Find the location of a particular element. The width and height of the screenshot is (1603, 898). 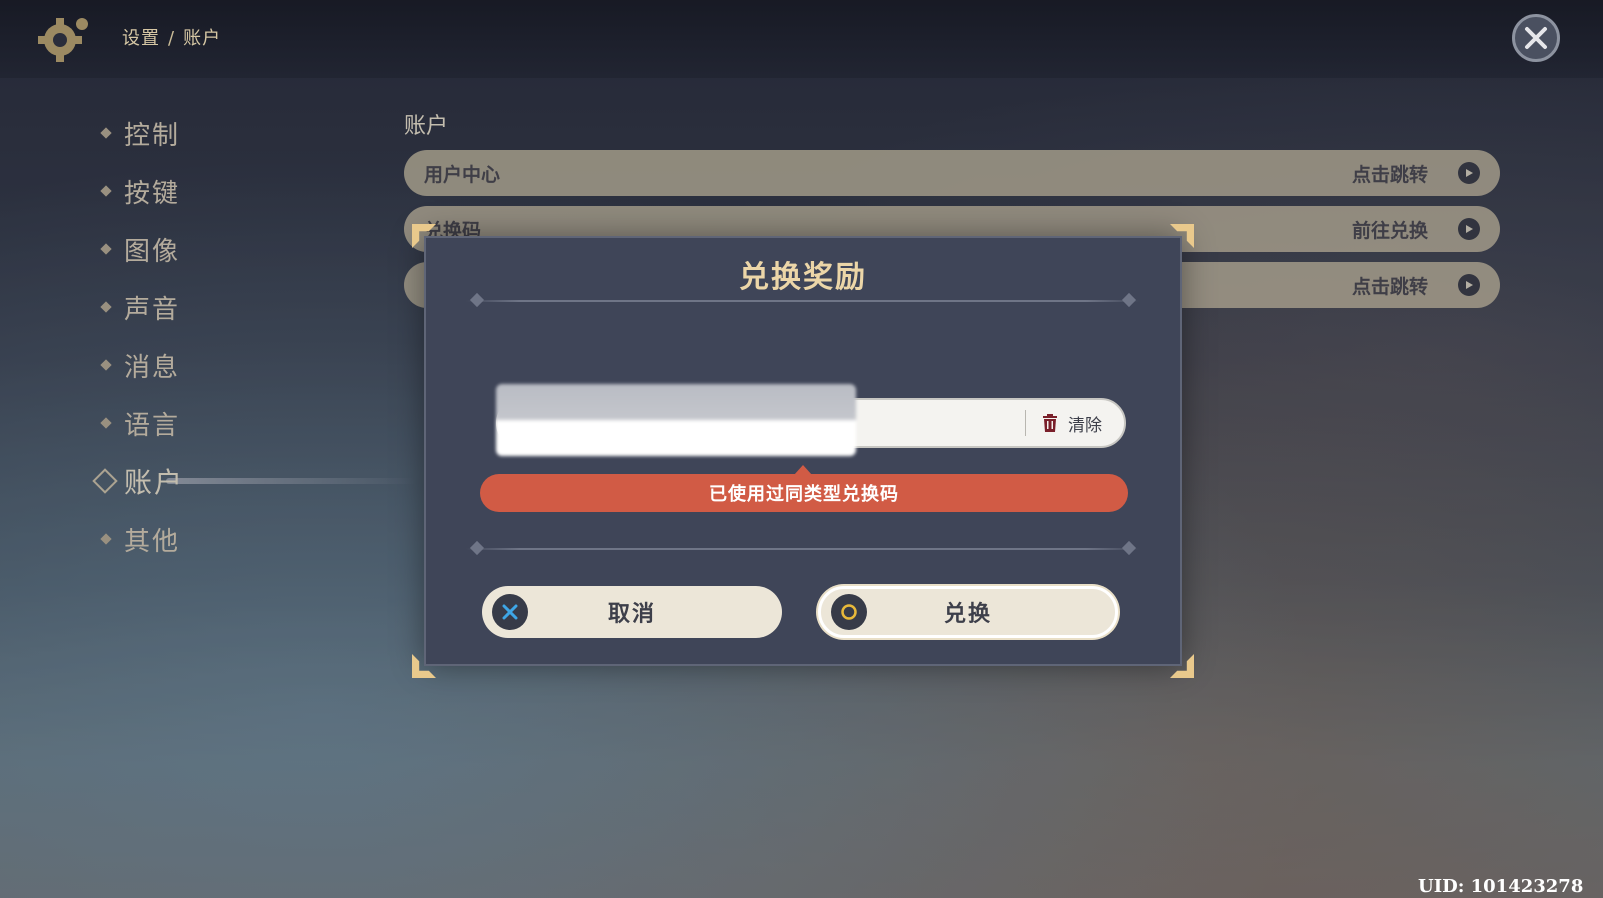

breadcrumb-parent: 设置 is located at coordinates (141, 38).